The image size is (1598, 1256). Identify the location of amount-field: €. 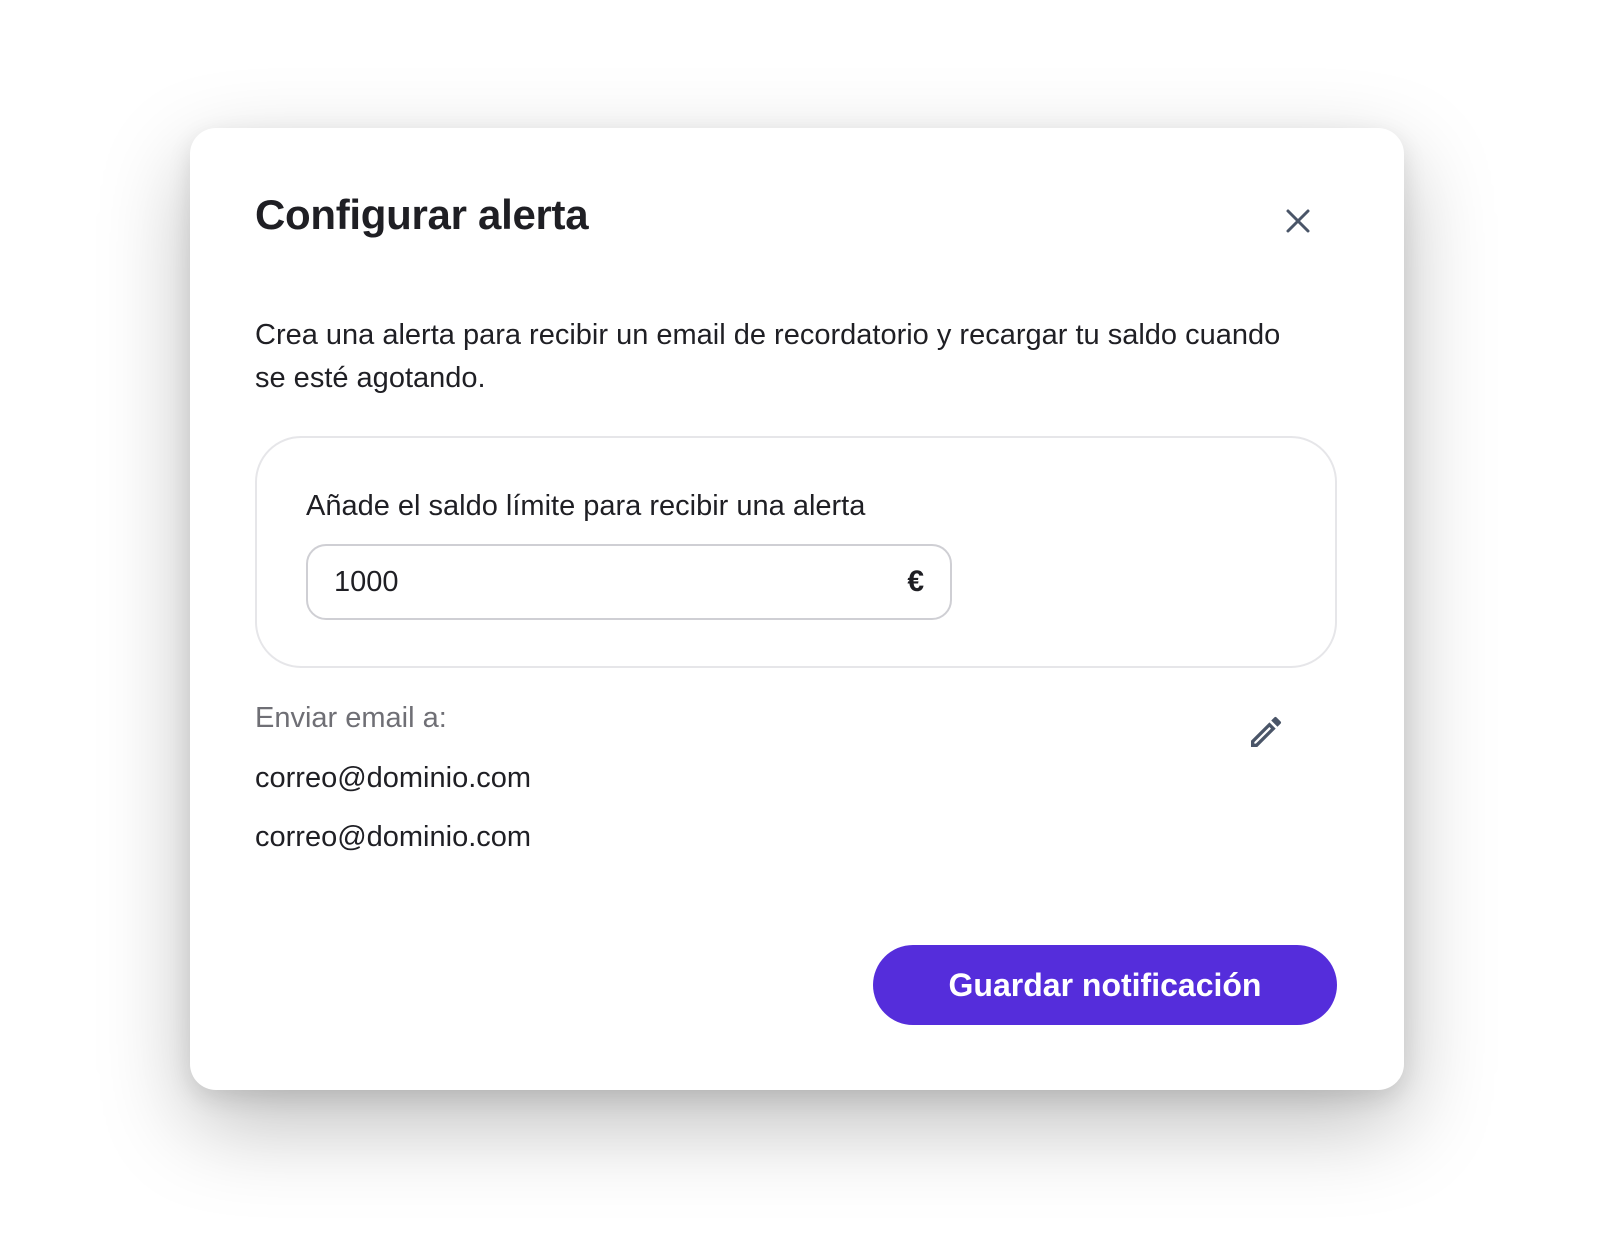
(629, 582).